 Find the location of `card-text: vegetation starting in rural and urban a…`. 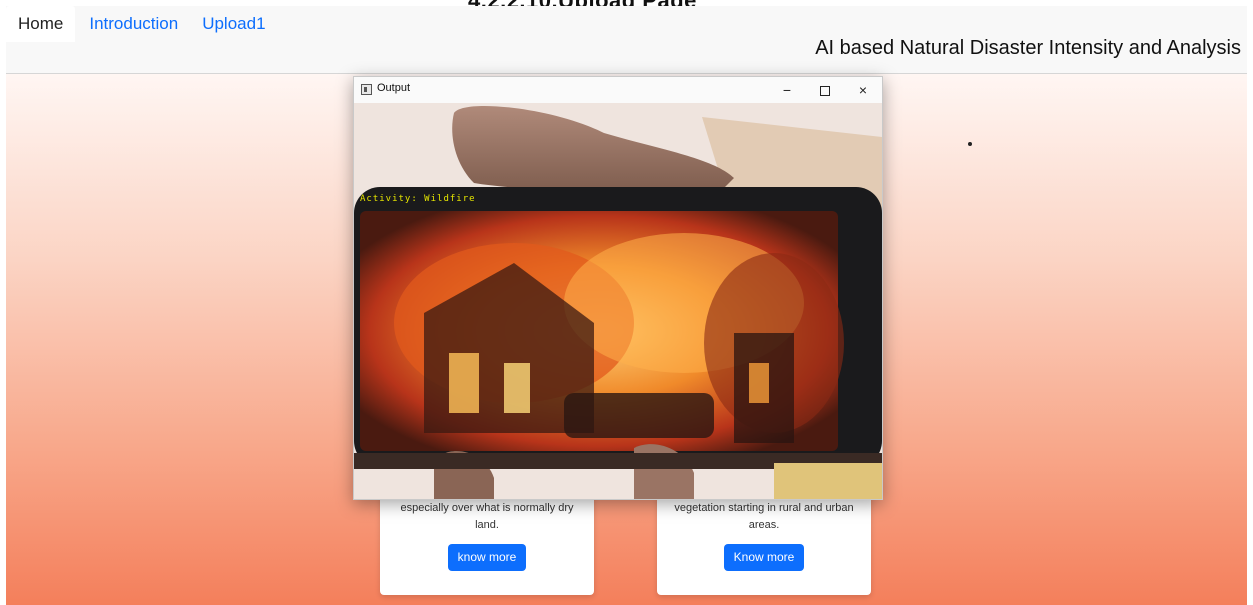

card-text: vegetation starting in rural and urban a… is located at coordinates (764, 516).